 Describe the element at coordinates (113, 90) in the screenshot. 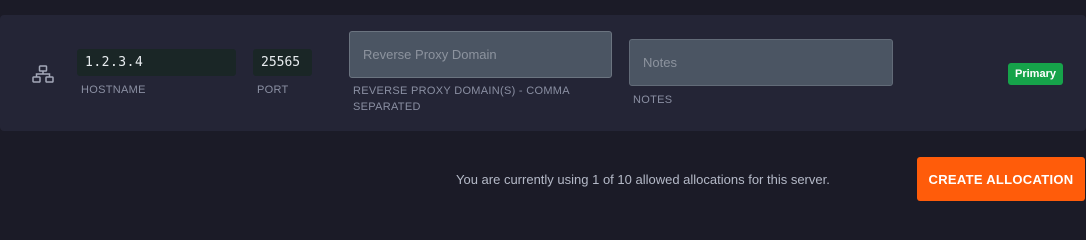

I see `hostname-label: HOSTNAME` at that location.